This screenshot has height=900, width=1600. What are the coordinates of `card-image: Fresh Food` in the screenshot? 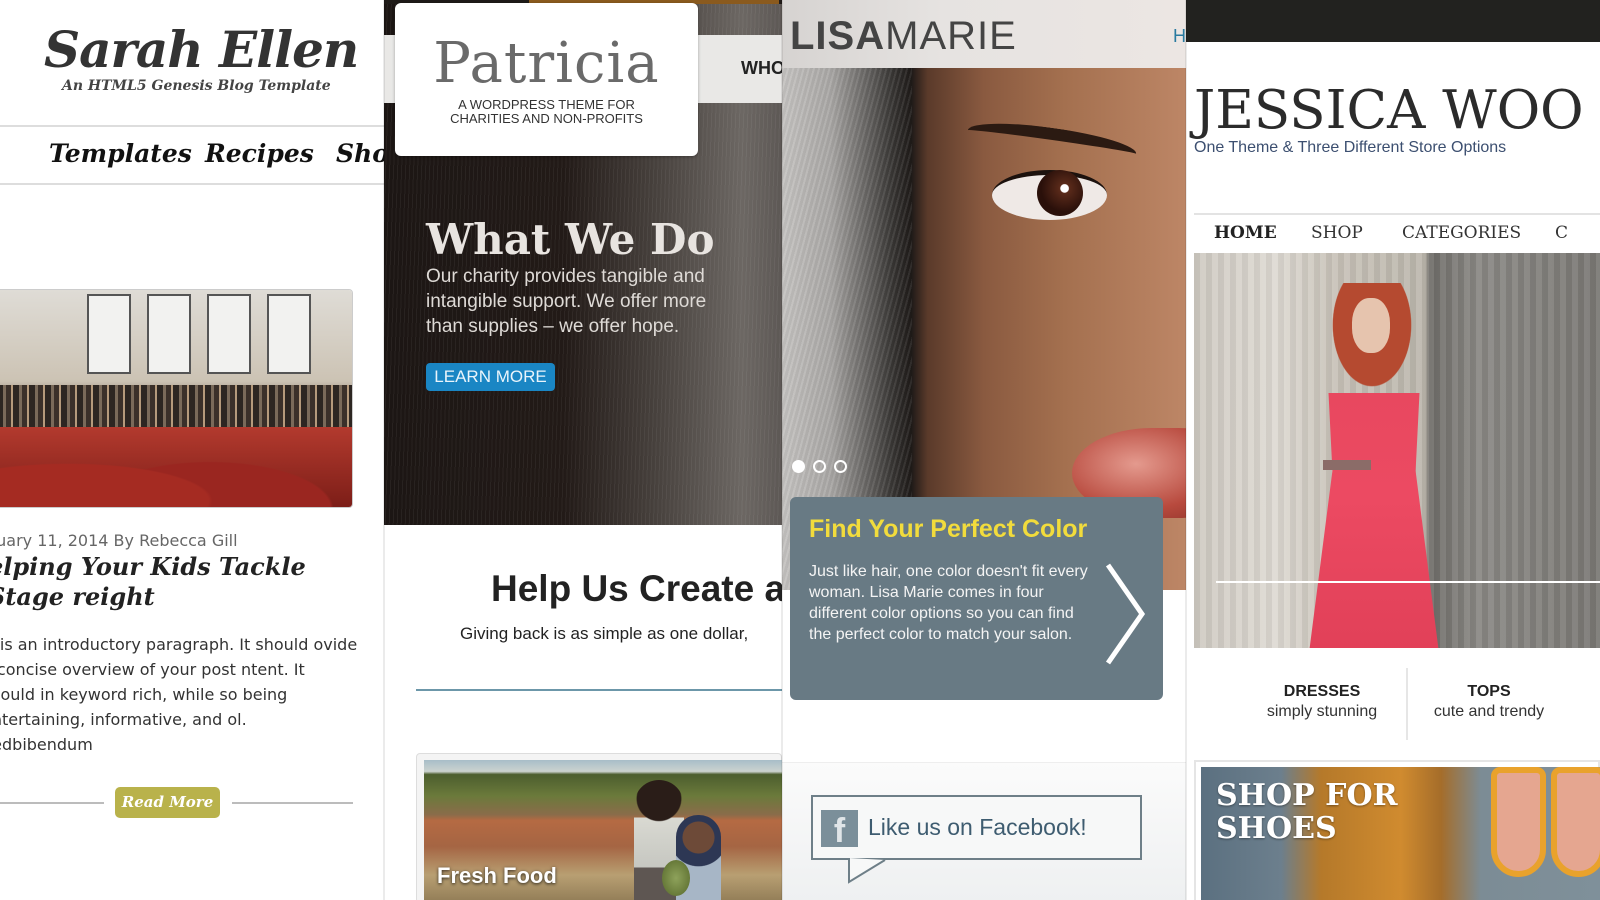 It's located at (603, 830).